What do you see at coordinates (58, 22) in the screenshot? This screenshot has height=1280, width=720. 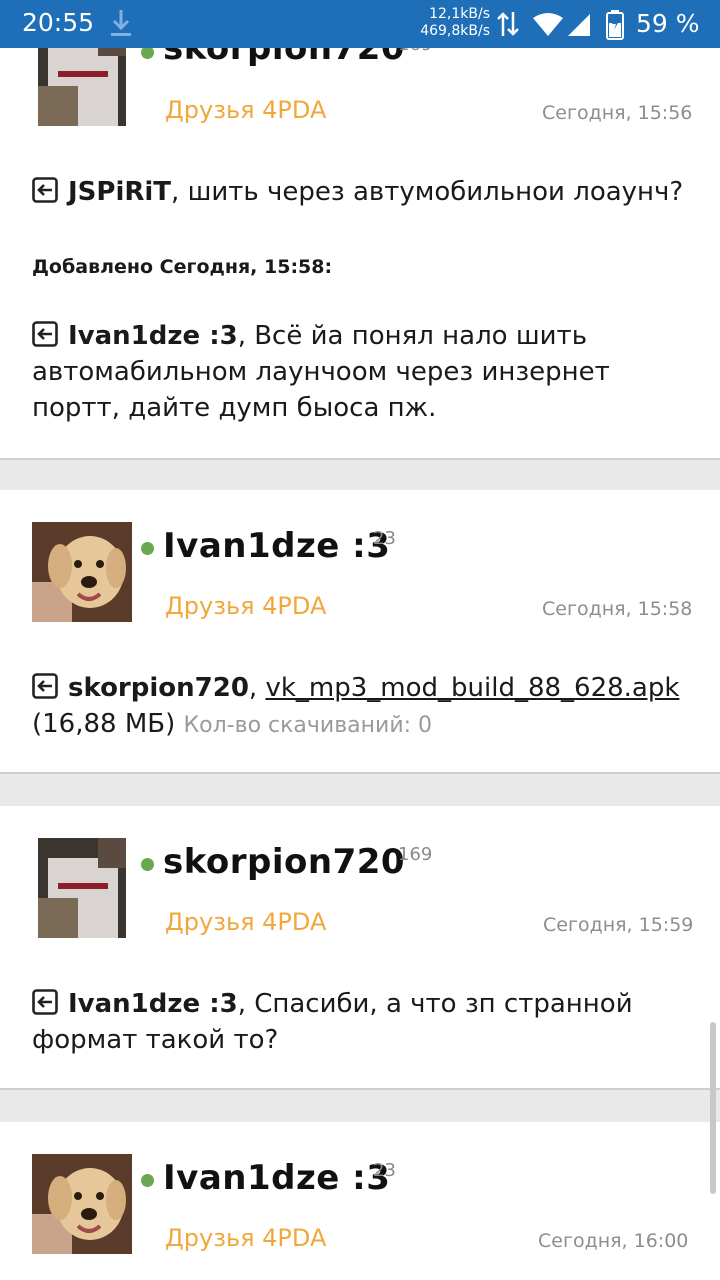 I see `status-time: 20:55` at bounding box center [58, 22].